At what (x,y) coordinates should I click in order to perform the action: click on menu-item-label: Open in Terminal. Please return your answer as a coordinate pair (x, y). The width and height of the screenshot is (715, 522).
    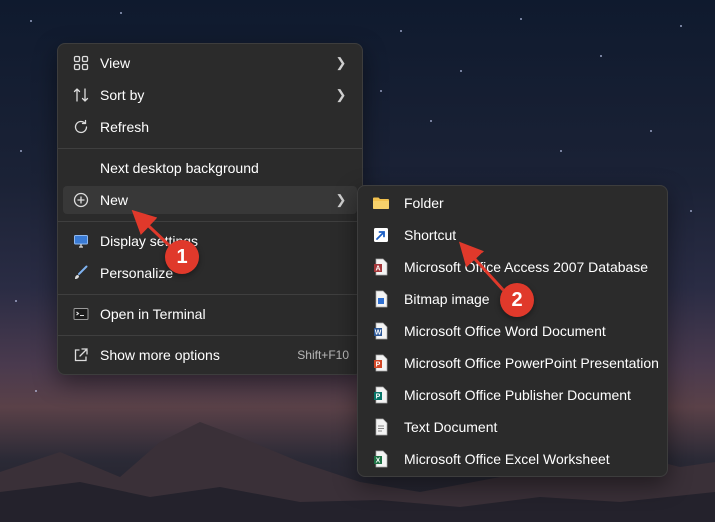
    Looking at the image, I should click on (153, 314).